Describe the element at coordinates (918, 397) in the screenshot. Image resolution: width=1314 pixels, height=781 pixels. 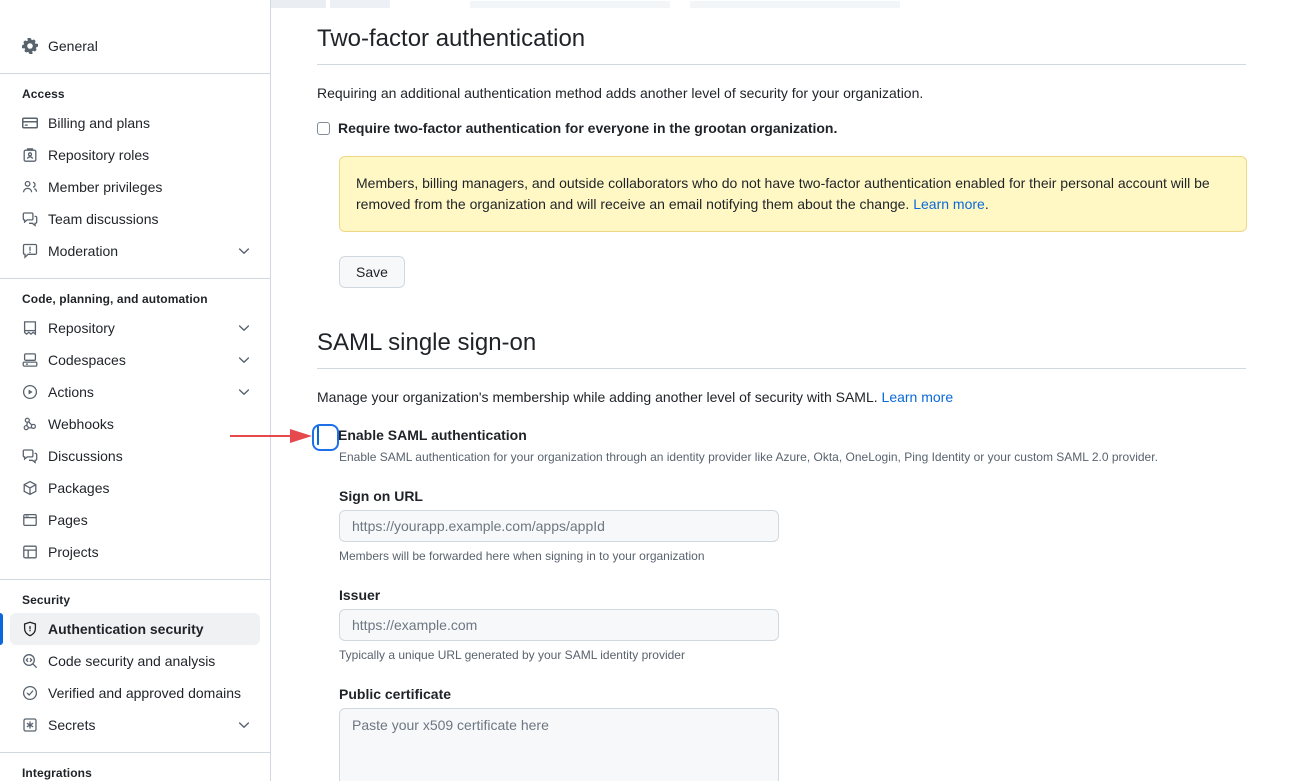
I see `saml-learn-more-link: Learn more` at that location.